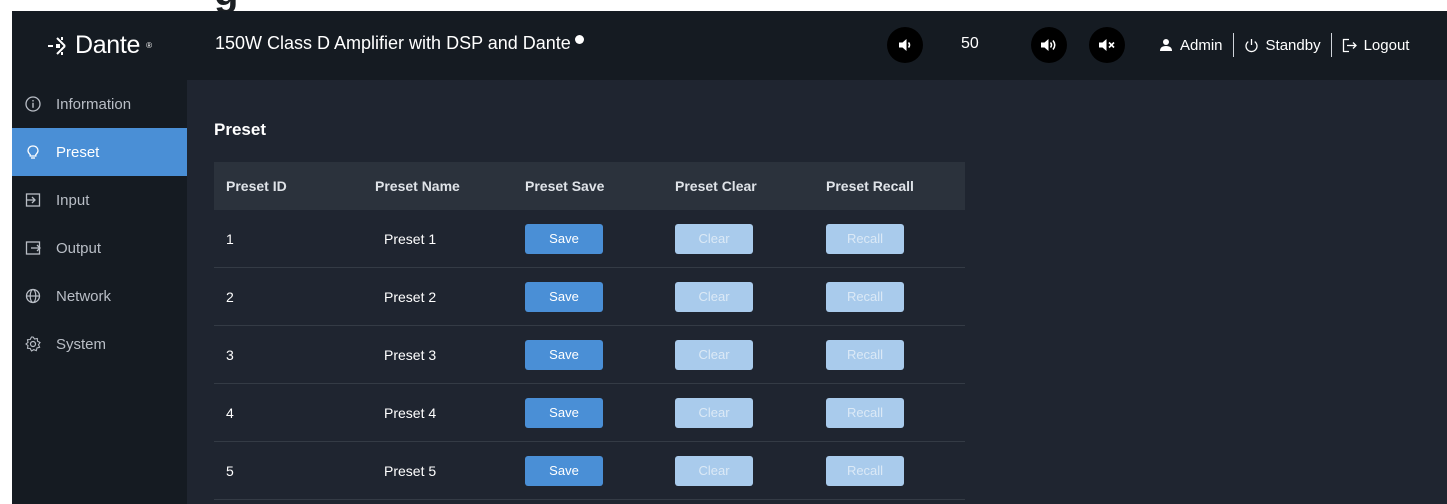 The width and height of the screenshot is (1447, 504). I want to click on standby-button: Standby, so click(1282, 45).